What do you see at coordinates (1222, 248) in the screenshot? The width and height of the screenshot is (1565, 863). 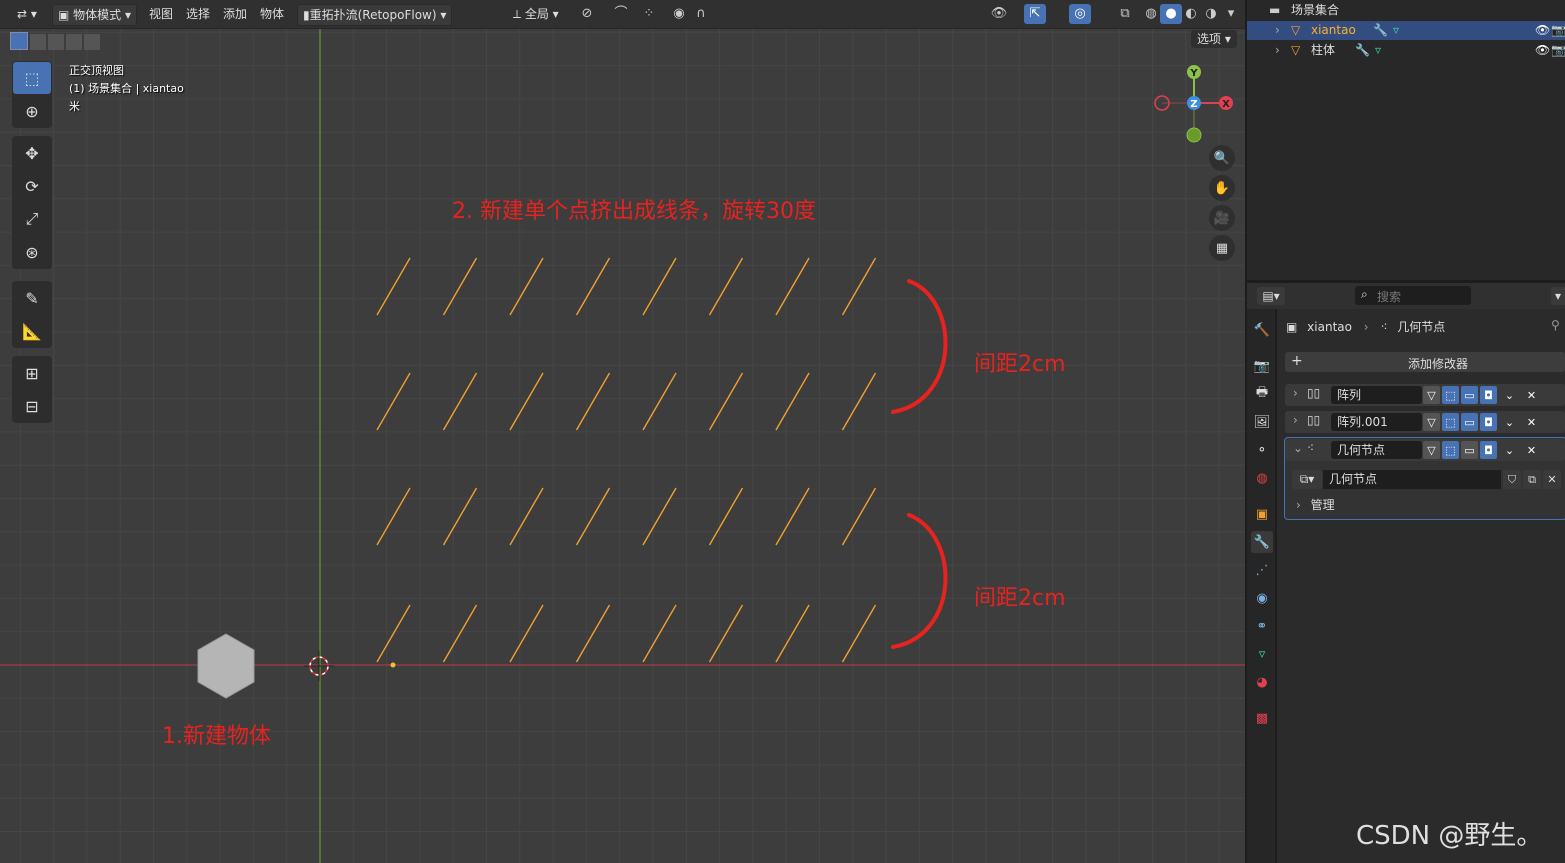 I see `ortho-grid-icon: ▦` at bounding box center [1222, 248].